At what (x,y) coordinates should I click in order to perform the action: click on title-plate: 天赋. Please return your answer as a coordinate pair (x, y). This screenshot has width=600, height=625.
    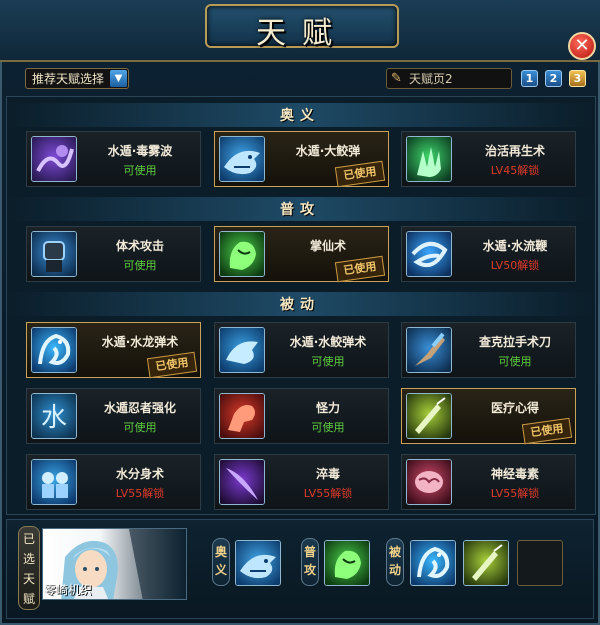
    Looking at the image, I should click on (302, 27).